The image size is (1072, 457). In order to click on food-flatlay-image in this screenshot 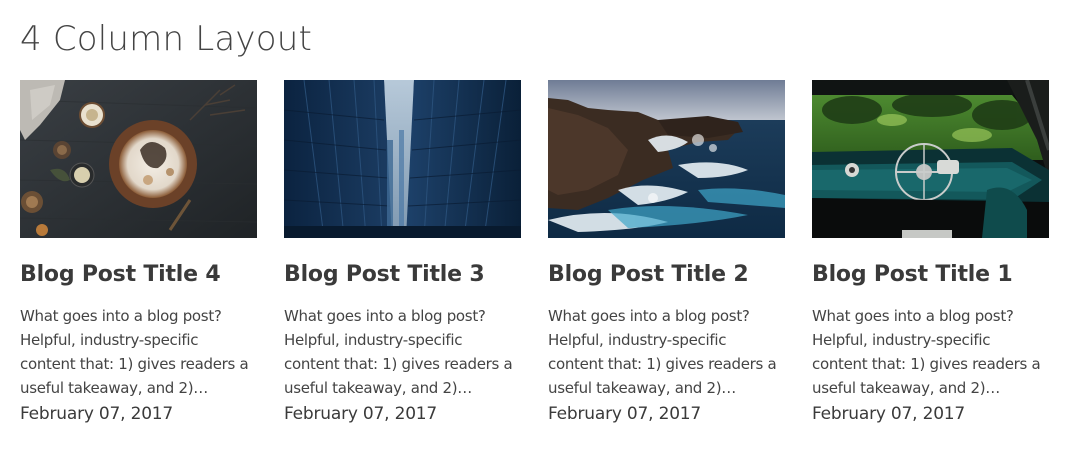, I will do `click(138, 159)`.